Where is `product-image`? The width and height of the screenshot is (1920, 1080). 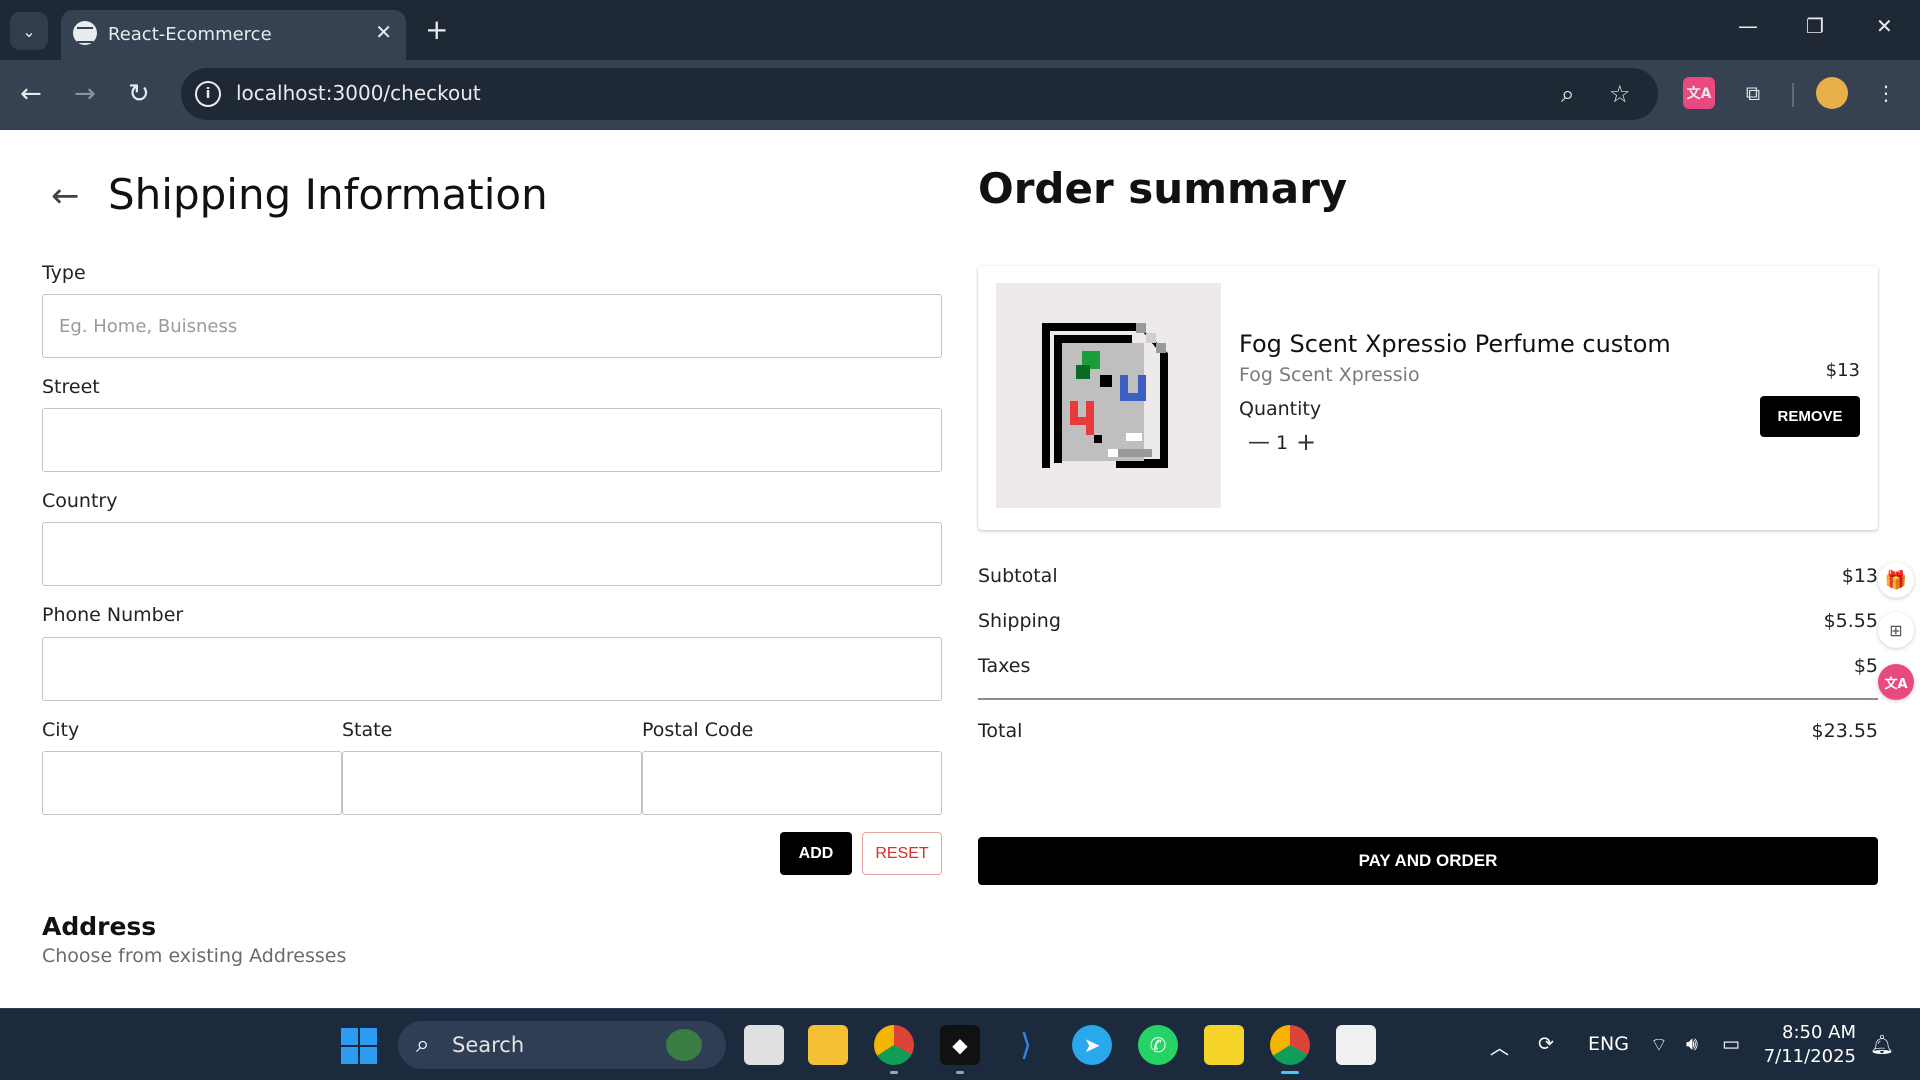
product-image is located at coordinates (1108, 395).